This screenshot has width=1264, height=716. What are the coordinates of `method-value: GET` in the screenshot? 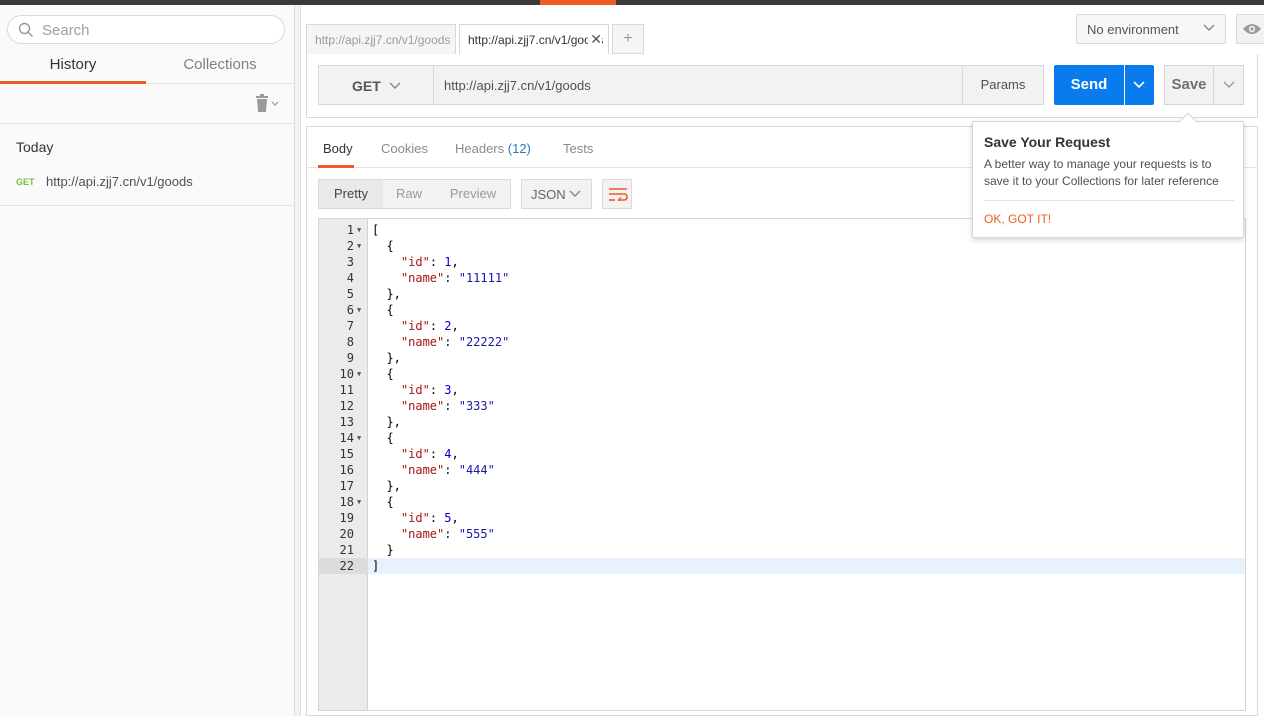 It's located at (366, 86).